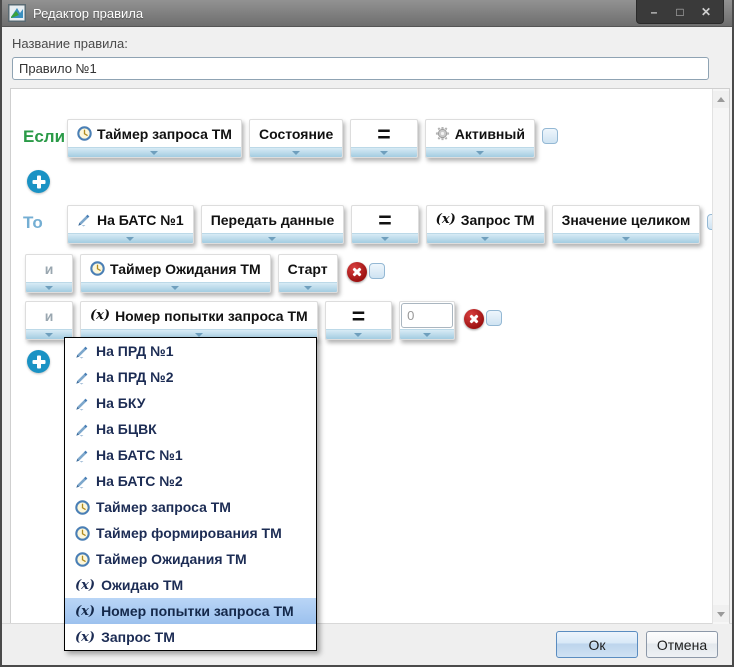 The image size is (734, 667). I want to click on block-label: Передать данные, so click(272, 219).